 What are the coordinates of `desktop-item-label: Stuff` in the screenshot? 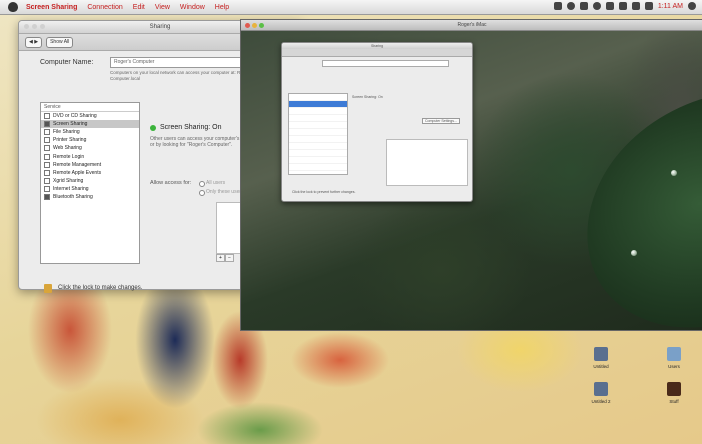 It's located at (674, 401).